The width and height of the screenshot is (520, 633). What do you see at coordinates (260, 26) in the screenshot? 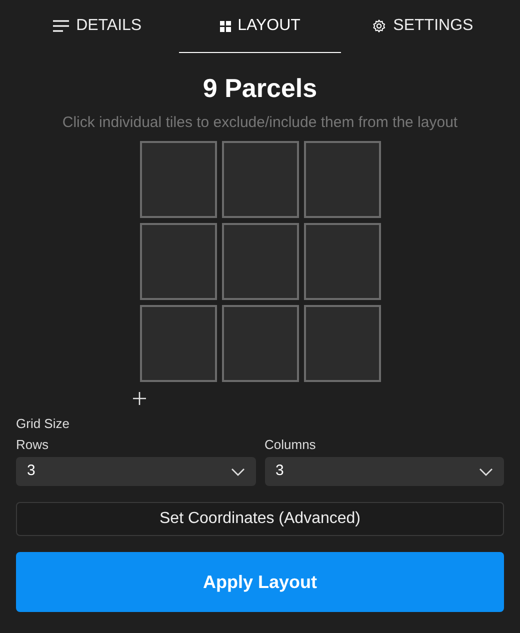
I see `tab: LAYOUT` at bounding box center [260, 26].